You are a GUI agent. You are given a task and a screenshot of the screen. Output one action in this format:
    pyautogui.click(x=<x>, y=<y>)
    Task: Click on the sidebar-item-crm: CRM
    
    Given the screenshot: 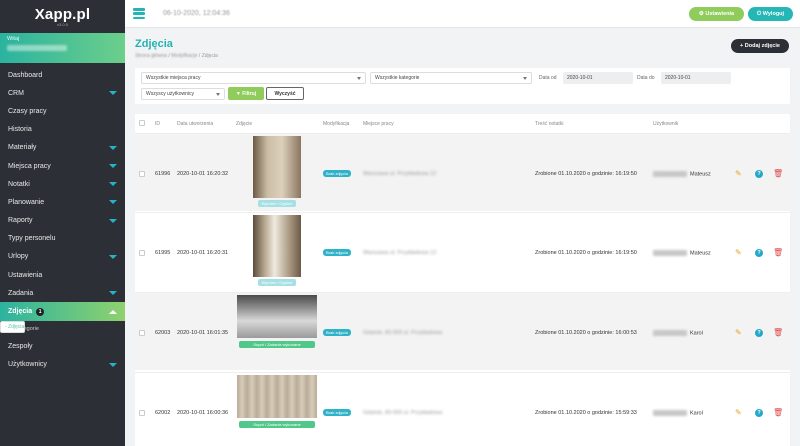 What is the action you would take?
    pyautogui.click(x=62, y=93)
    